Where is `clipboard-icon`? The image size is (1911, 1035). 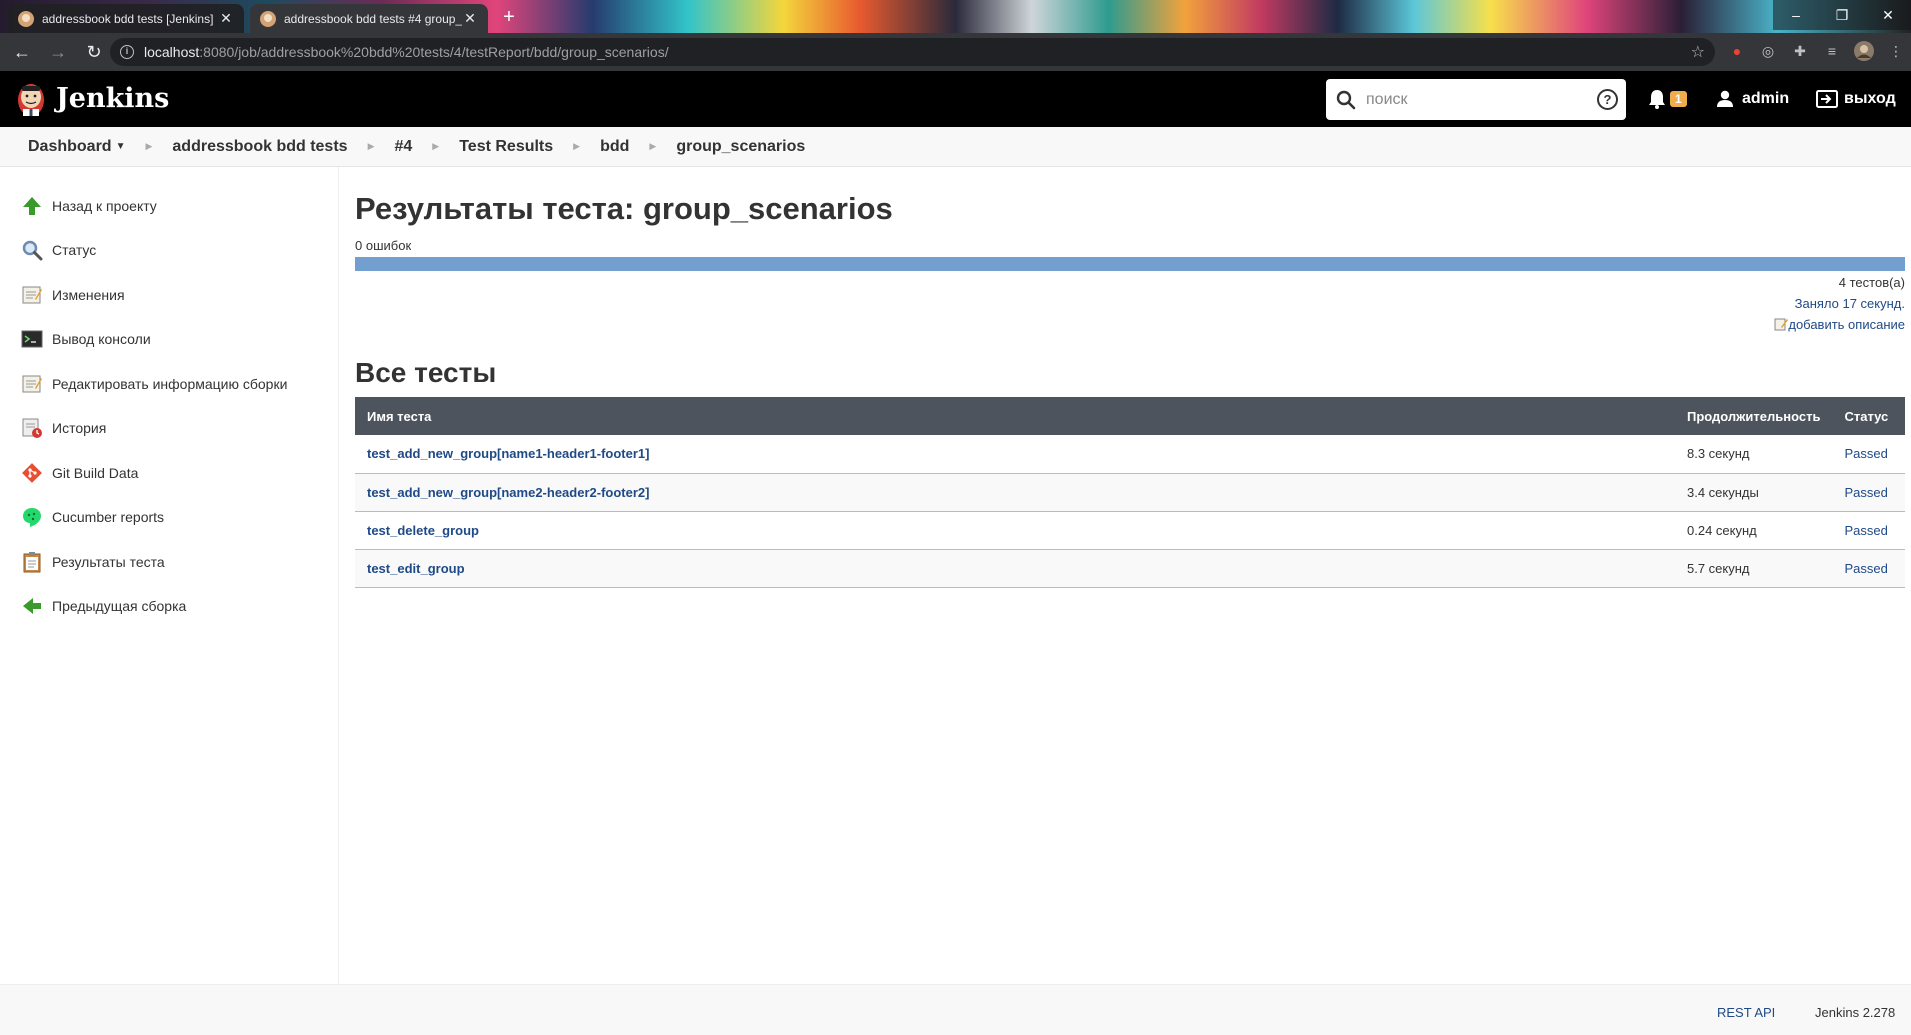
clipboard-icon is located at coordinates (32, 562).